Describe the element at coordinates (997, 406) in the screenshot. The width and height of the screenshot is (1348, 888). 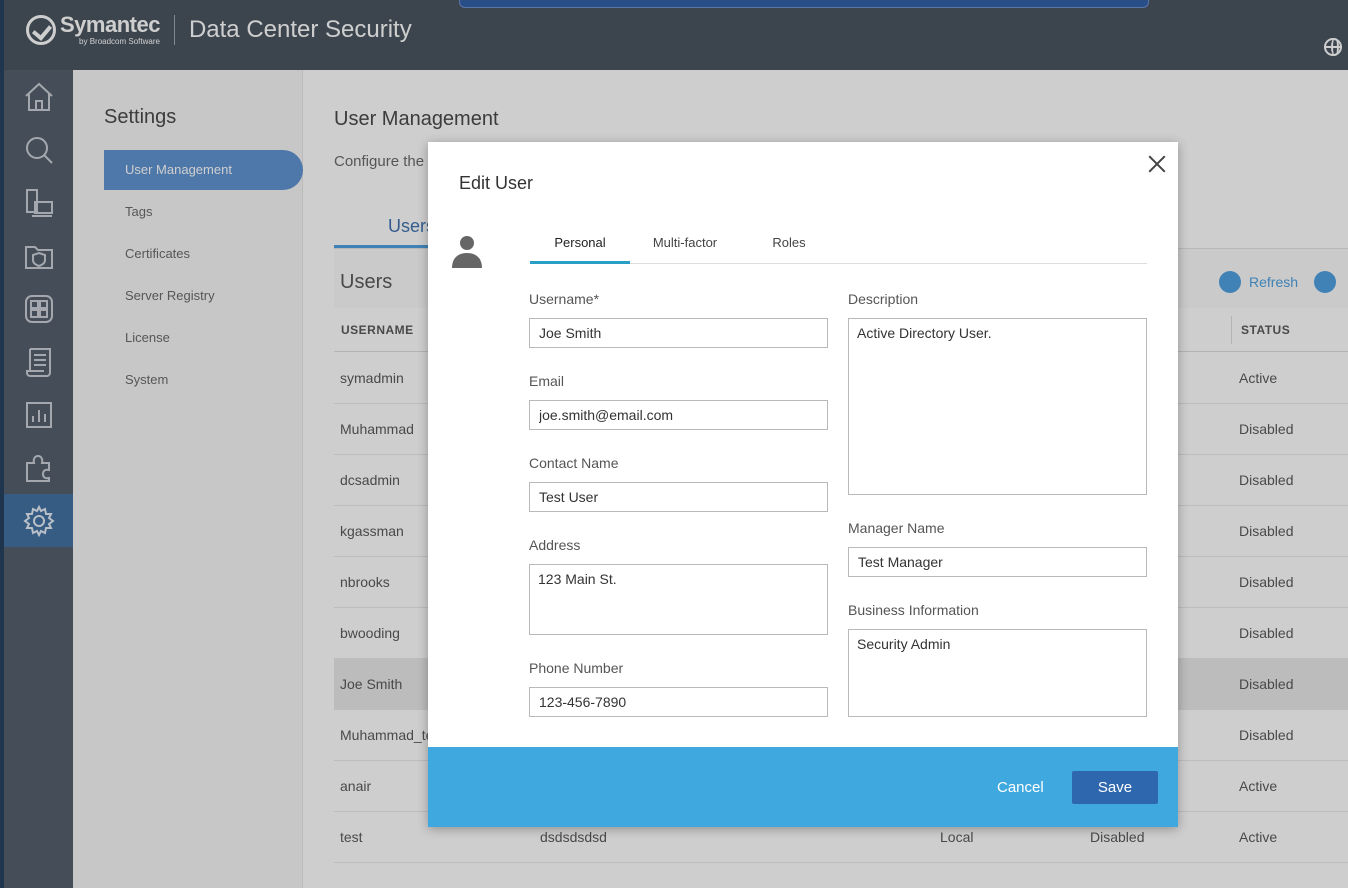
I see `description-field: Active Directory User.` at that location.